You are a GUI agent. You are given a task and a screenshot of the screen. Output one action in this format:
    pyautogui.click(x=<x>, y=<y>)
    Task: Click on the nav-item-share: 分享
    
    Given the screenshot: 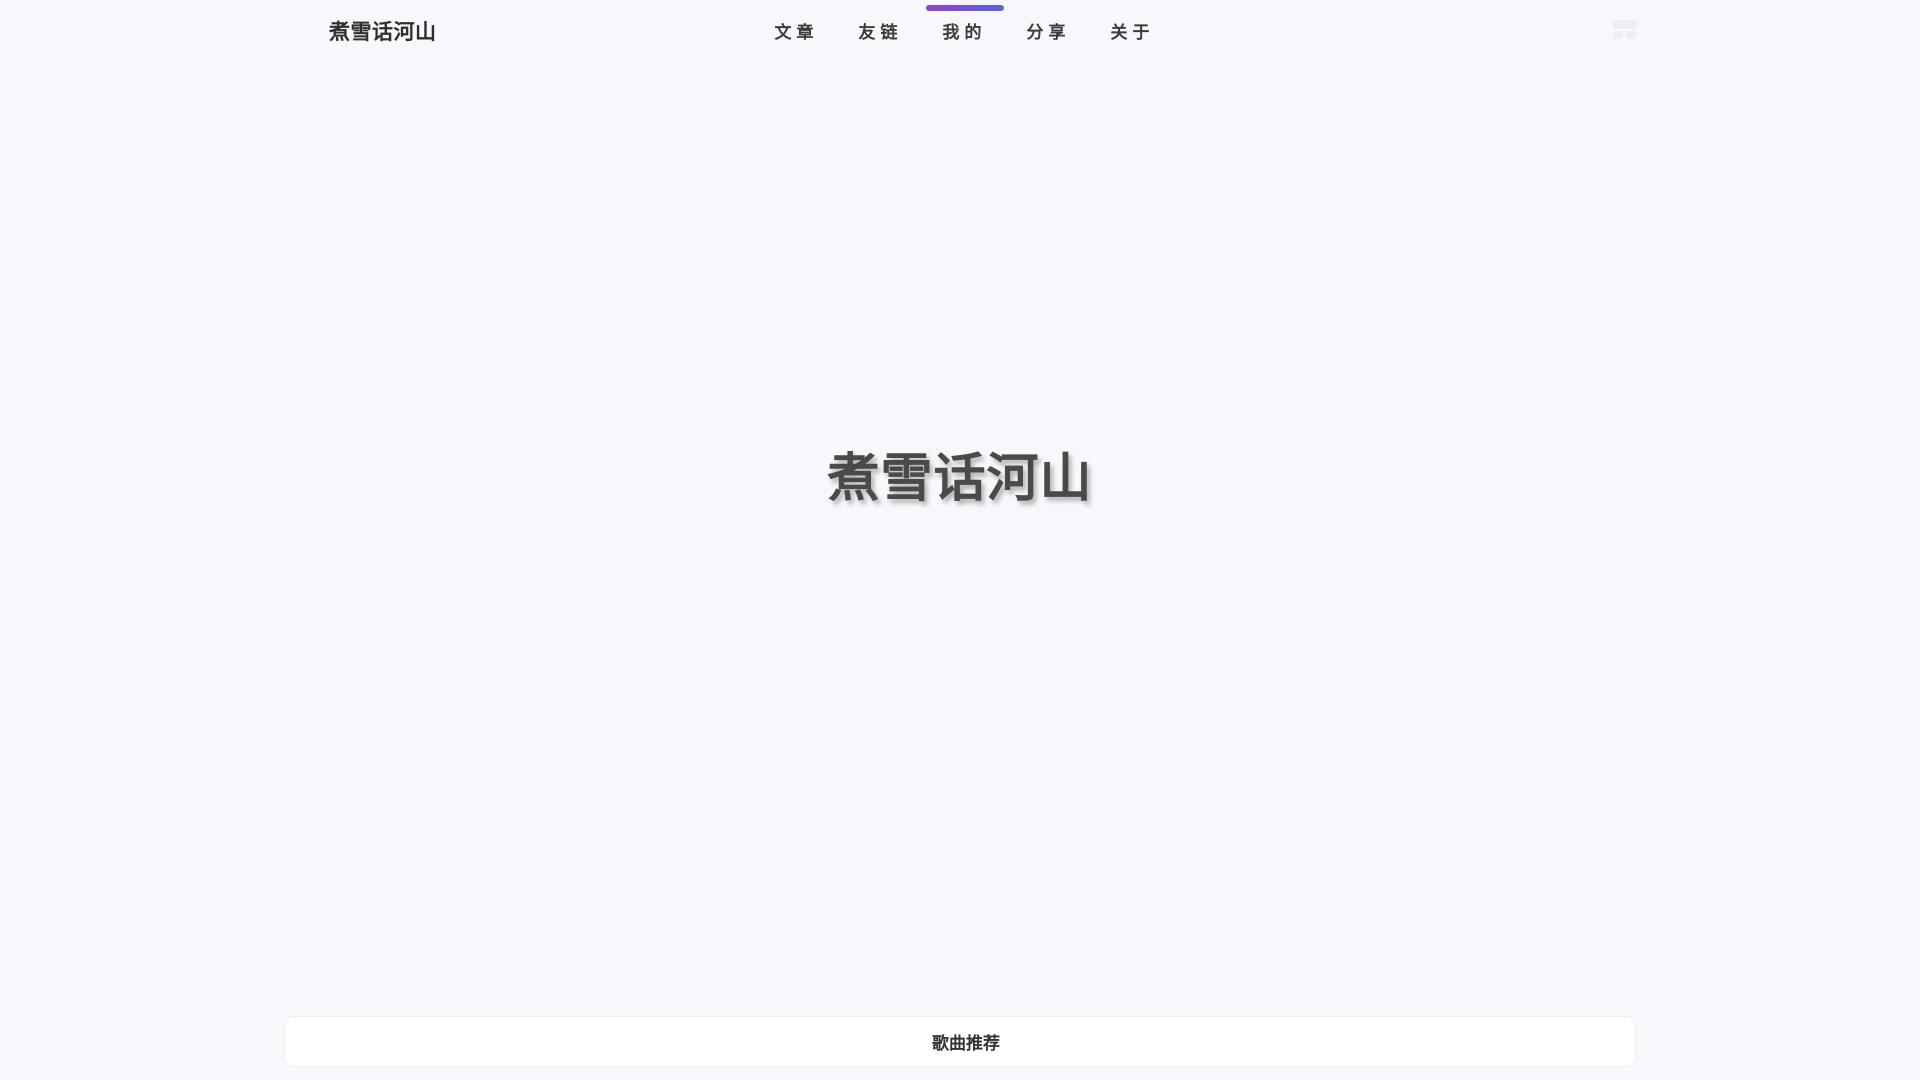 What is the action you would take?
    pyautogui.click(x=1046, y=30)
    